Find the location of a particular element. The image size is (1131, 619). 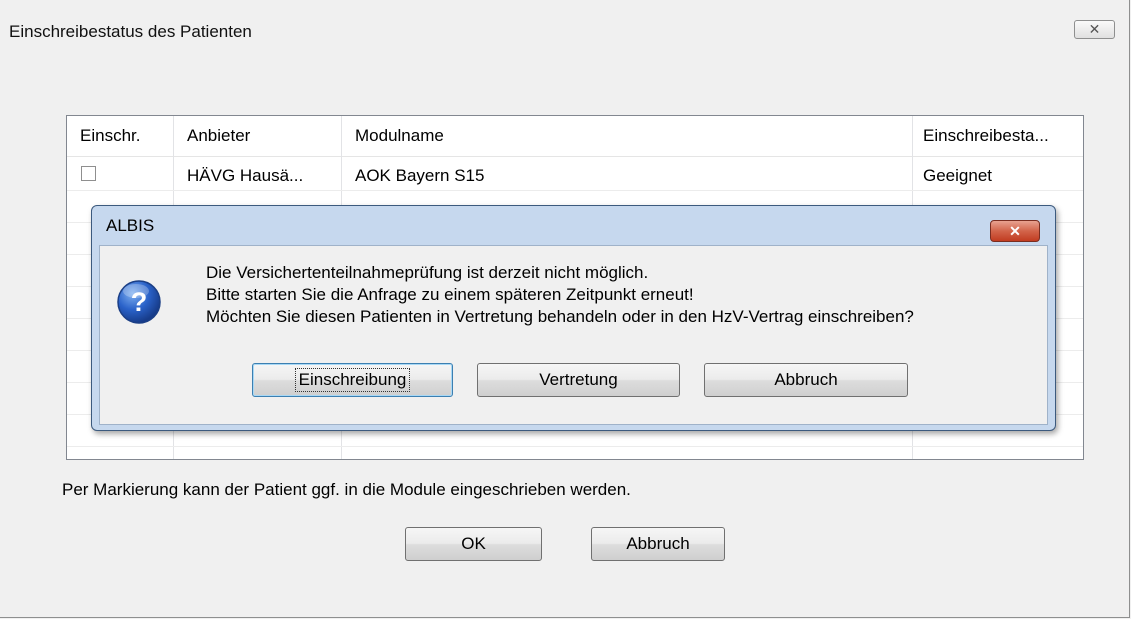

column-header-modulname: Modulname is located at coordinates (625, 136).